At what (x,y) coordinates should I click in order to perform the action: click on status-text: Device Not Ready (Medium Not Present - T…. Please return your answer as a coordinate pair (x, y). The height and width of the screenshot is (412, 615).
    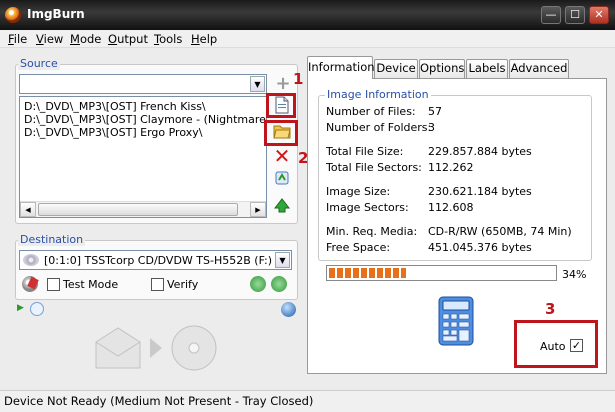
    Looking at the image, I should click on (159, 401).